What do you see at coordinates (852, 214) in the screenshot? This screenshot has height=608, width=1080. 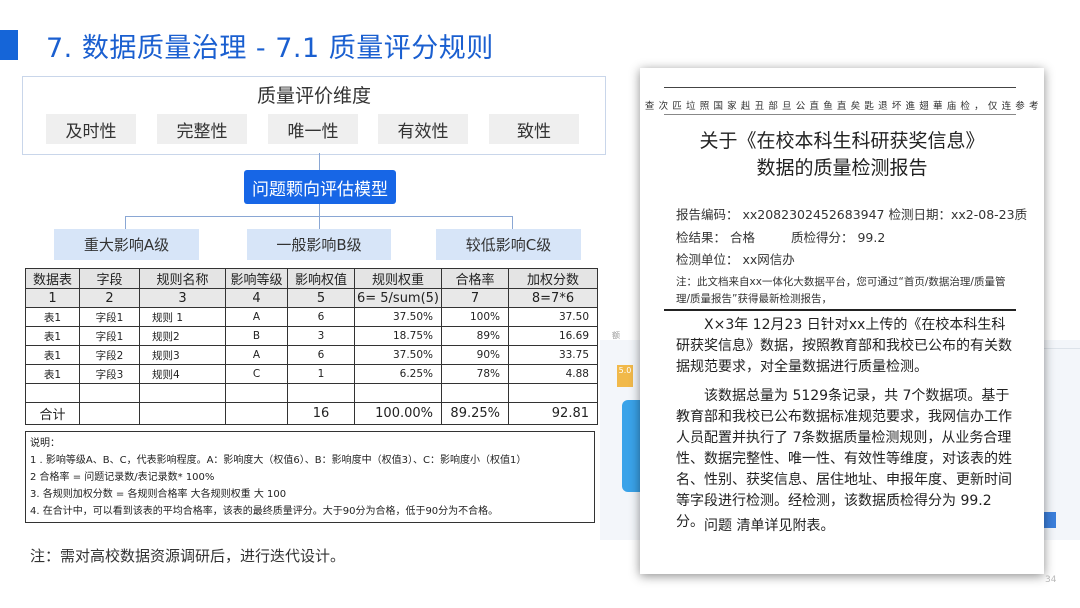 I see `report-code-date: 报告编码： xx2082302452683947 检测日期：xx2-08-23质` at bounding box center [852, 214].